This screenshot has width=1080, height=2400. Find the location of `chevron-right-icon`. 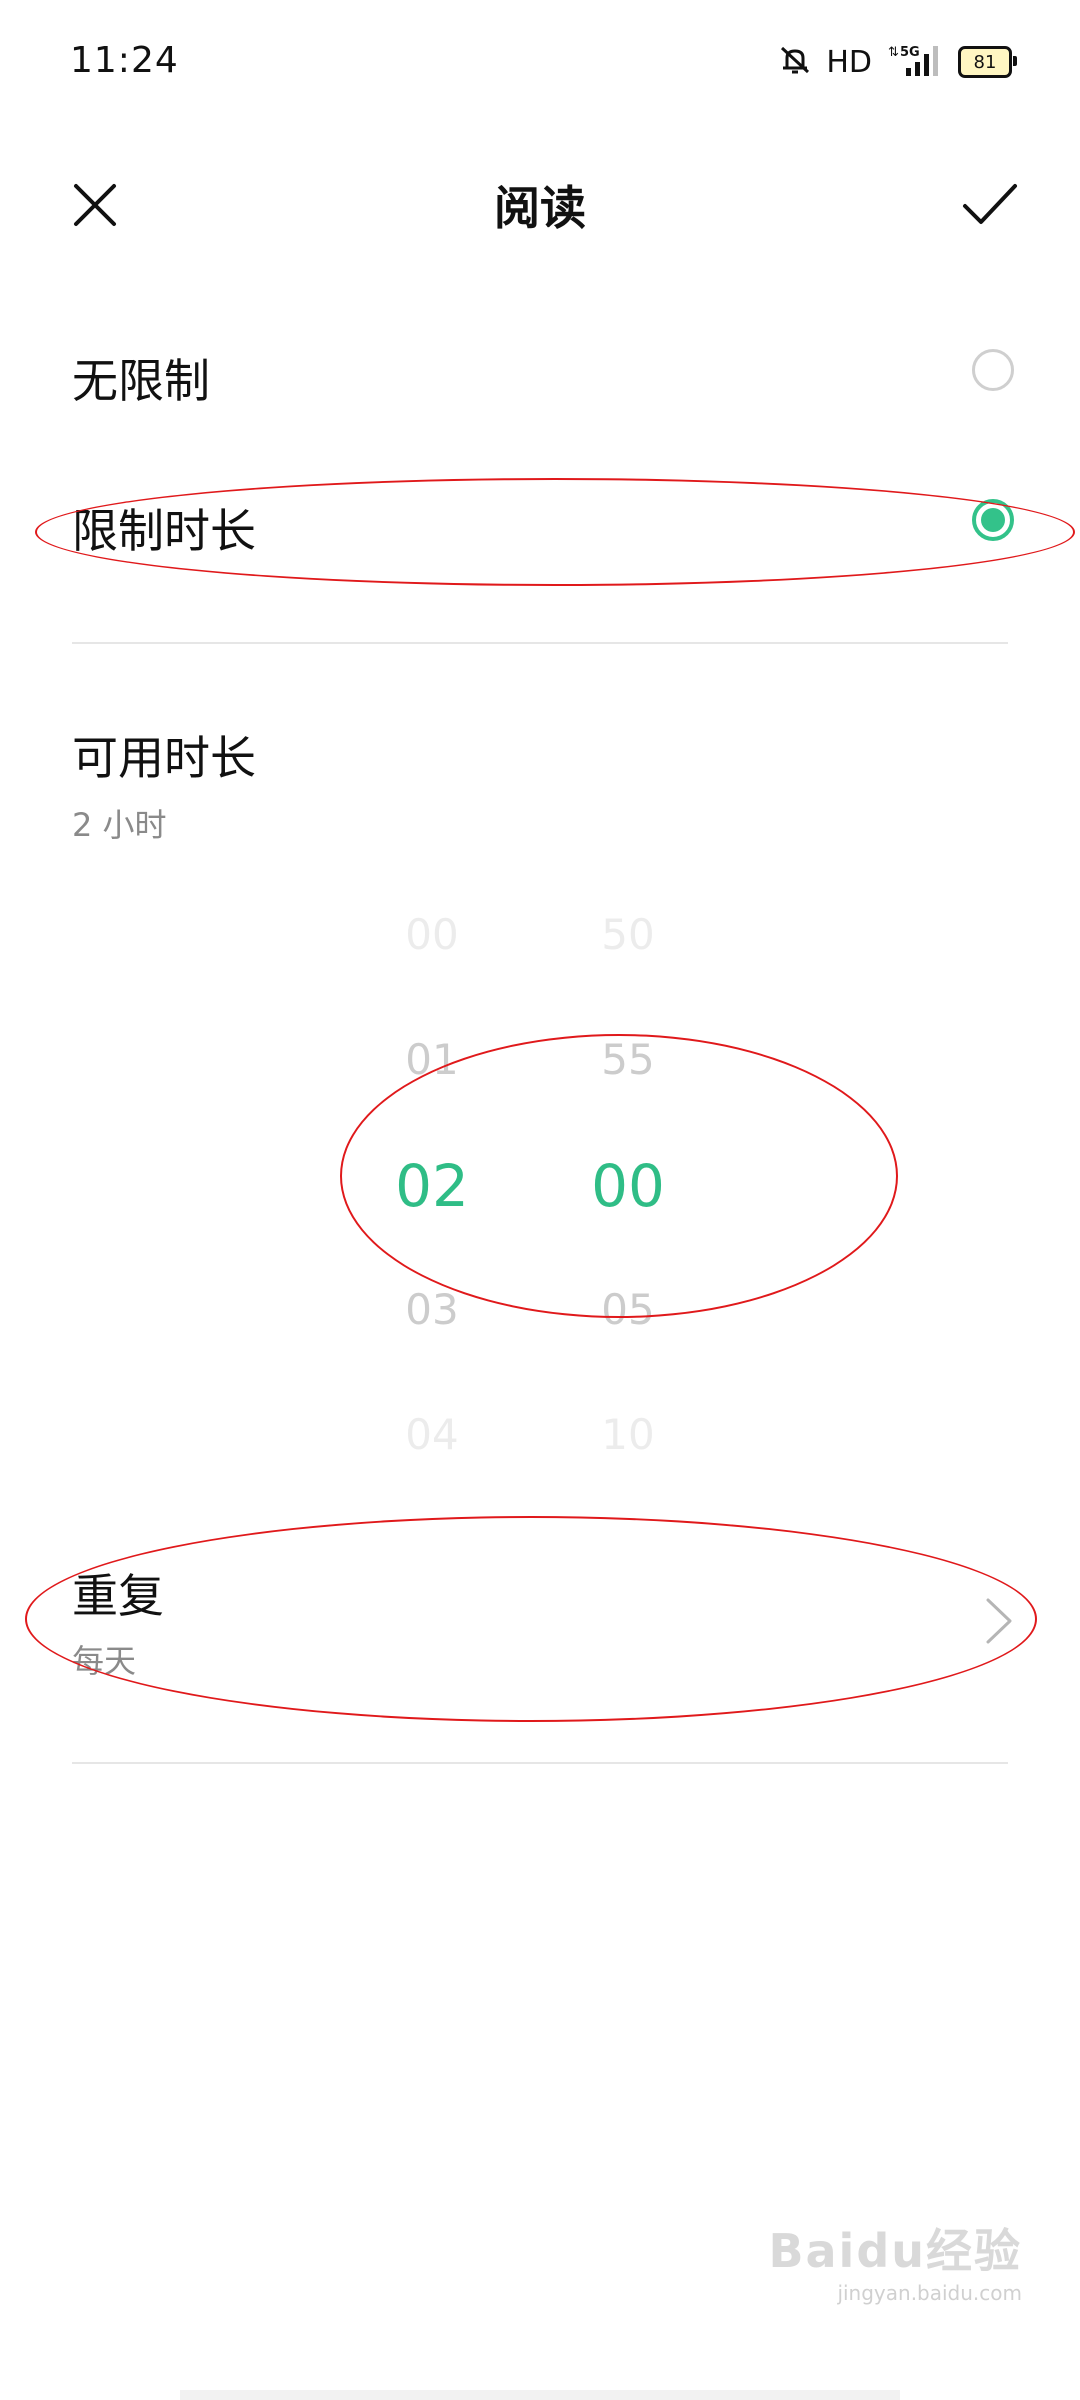

chevron-right-icon is located at coordinates (999, 1621).